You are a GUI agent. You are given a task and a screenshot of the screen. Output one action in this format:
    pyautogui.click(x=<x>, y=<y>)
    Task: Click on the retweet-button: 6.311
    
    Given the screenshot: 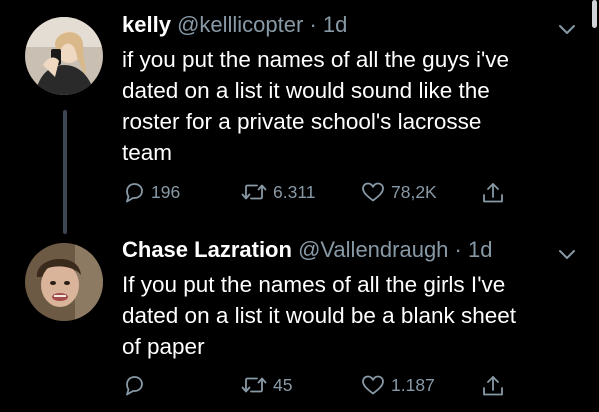 What is the action you would take?
    pyautogui.click(x=278, y=192)
    